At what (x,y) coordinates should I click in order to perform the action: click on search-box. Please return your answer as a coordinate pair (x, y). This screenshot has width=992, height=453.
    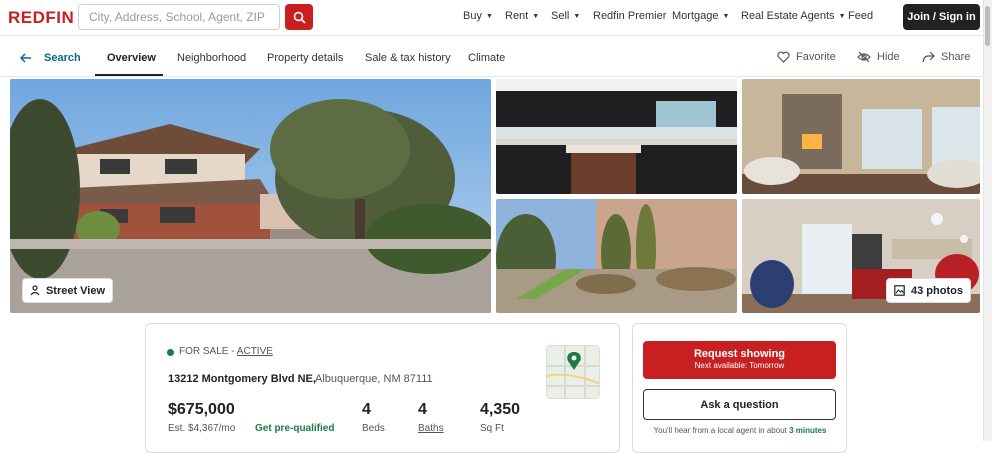
    Looking at the image, I should click on (179, 17).